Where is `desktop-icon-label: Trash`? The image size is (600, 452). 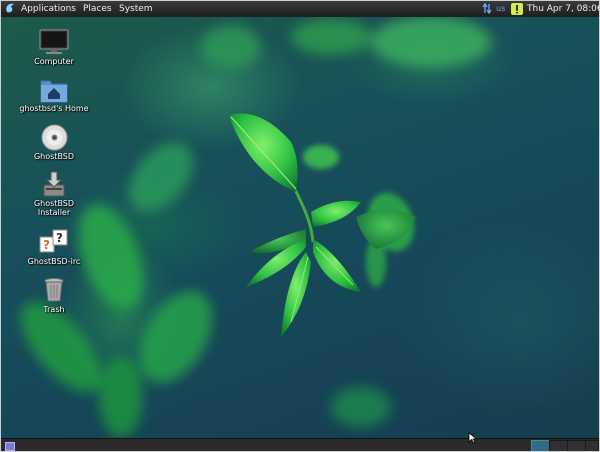 desktop-icon-label: Trash is located at coordinates (54, 309).